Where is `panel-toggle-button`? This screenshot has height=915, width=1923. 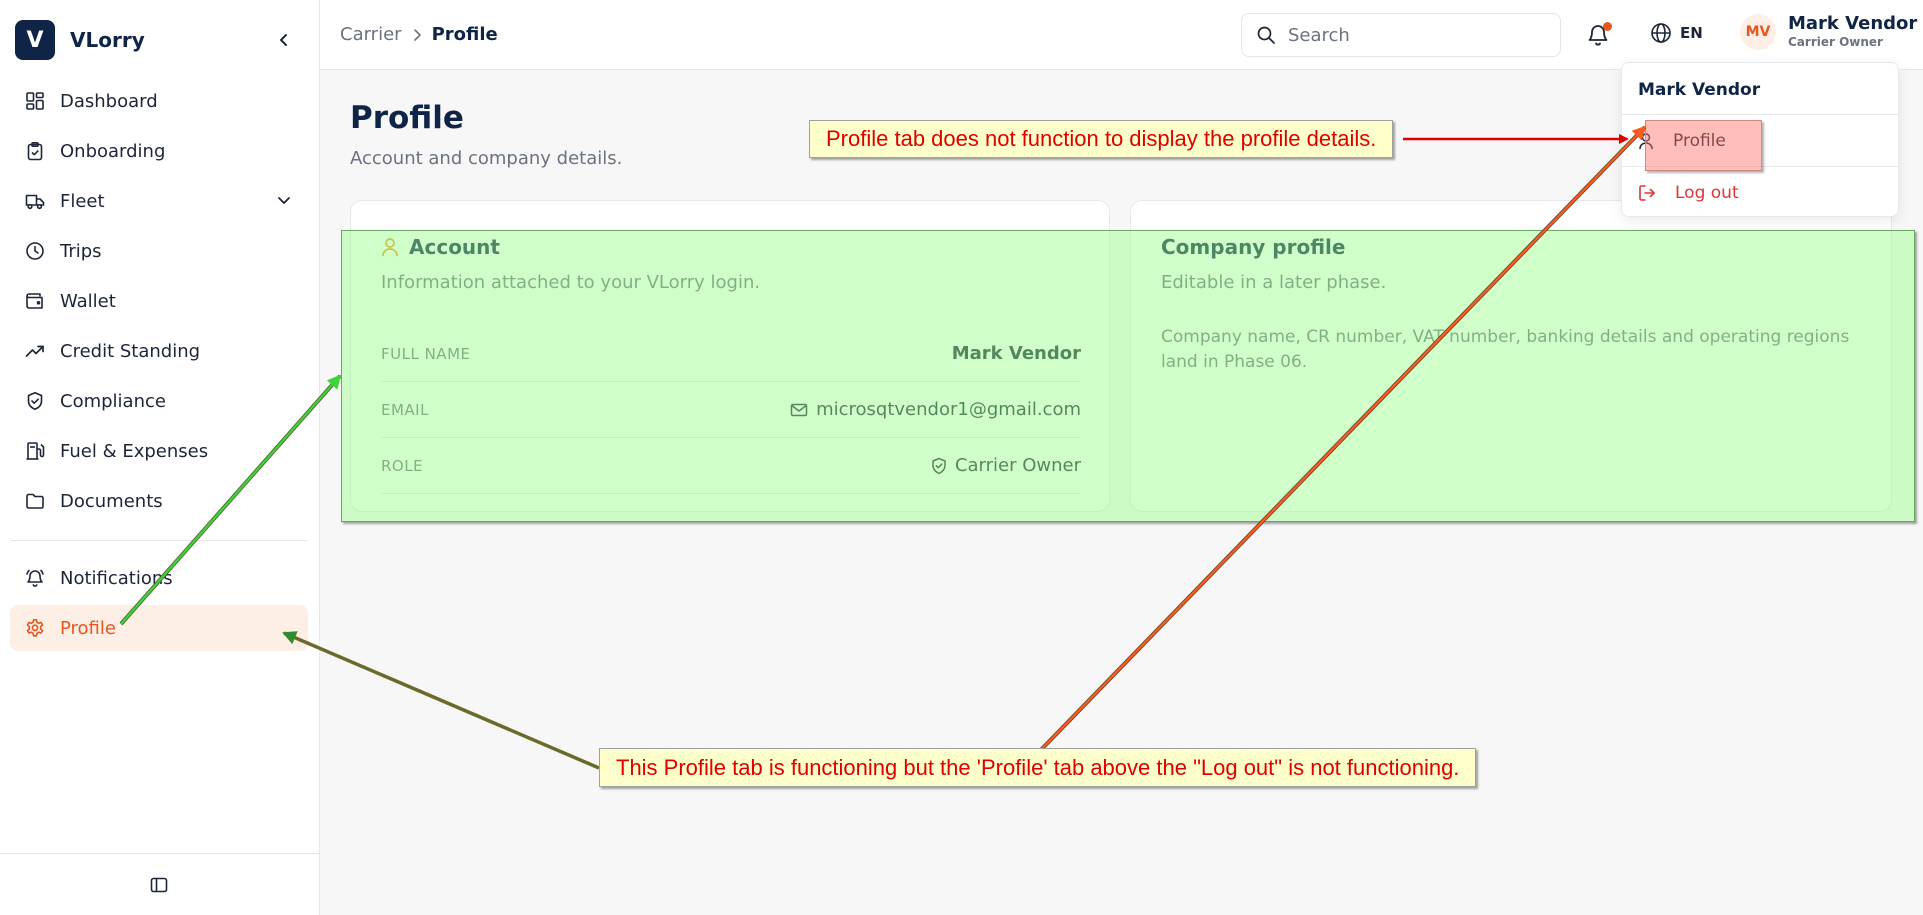
panel-toggle-button is located at coordinates (159, 885).